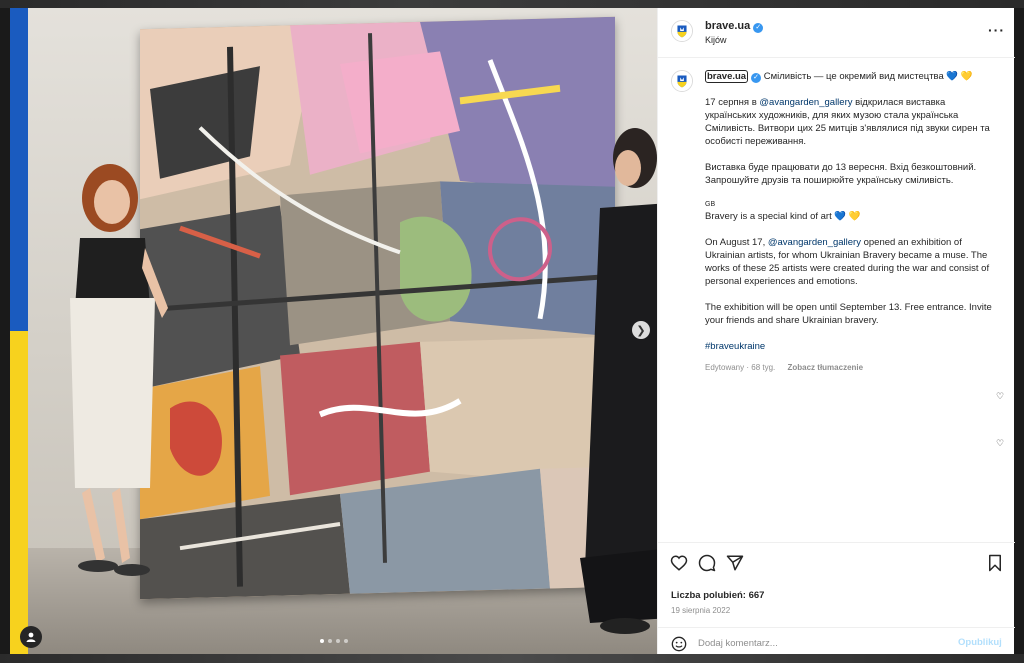 The image size is (1024, 663). I want to click on chevron-right-icon: ❯, so click(641, 330).